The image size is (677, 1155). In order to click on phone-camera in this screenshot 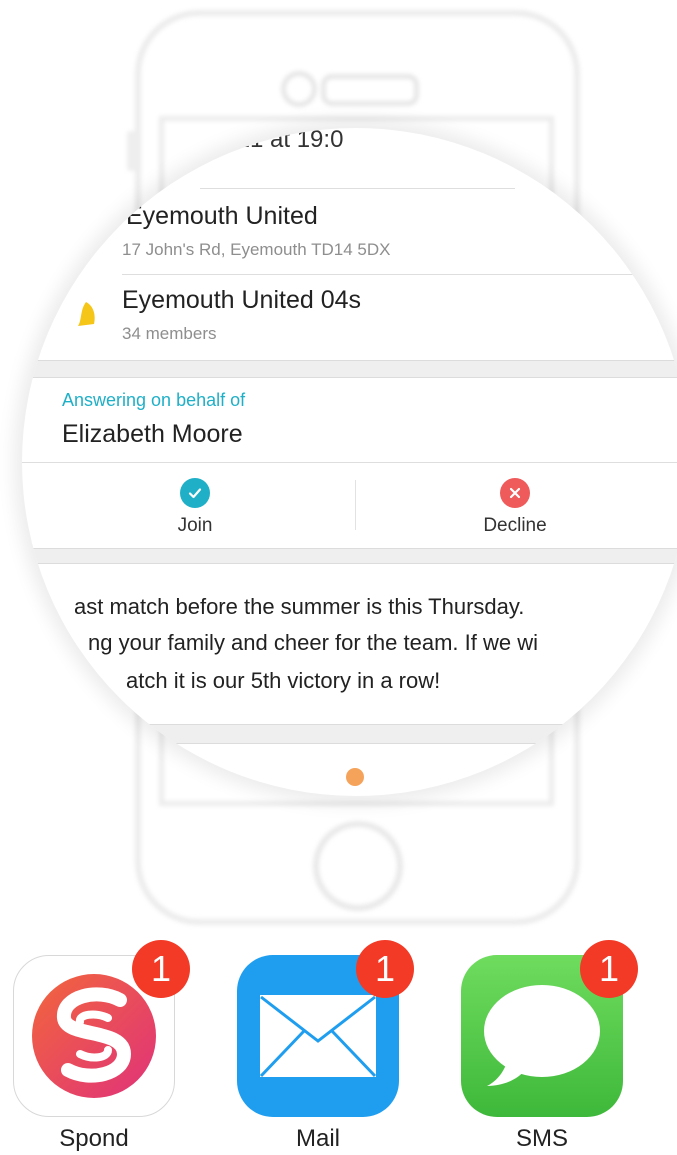, I will do `click(299, 89)`.